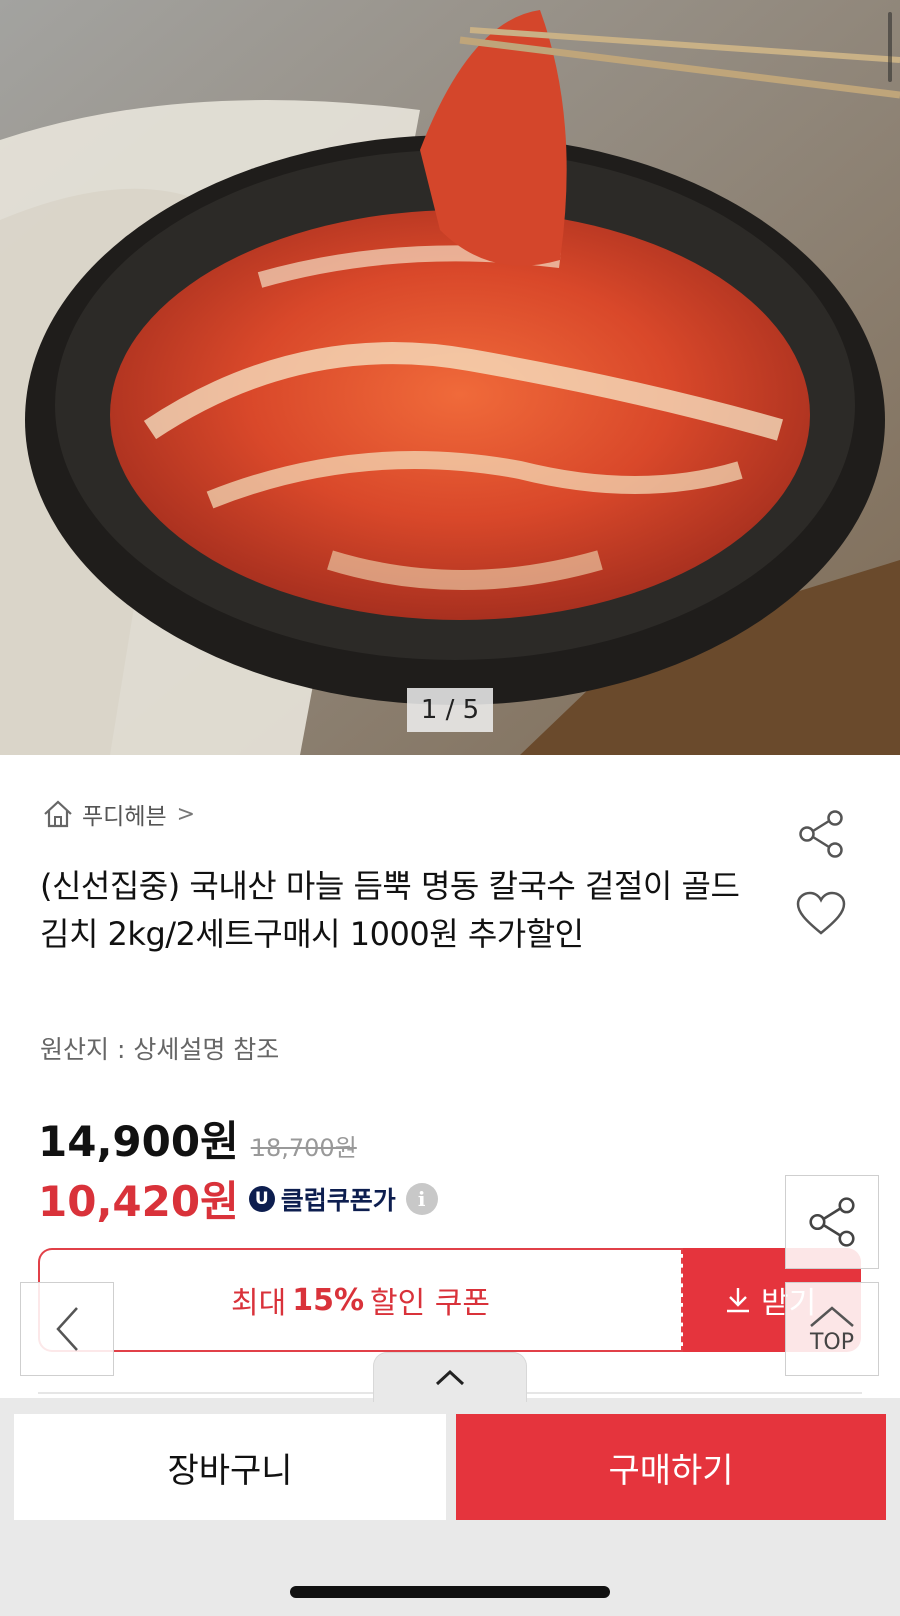 The image size is (900, 1616). I want to click on price-row: 14,900원 18,700원, so click(197, 1138).